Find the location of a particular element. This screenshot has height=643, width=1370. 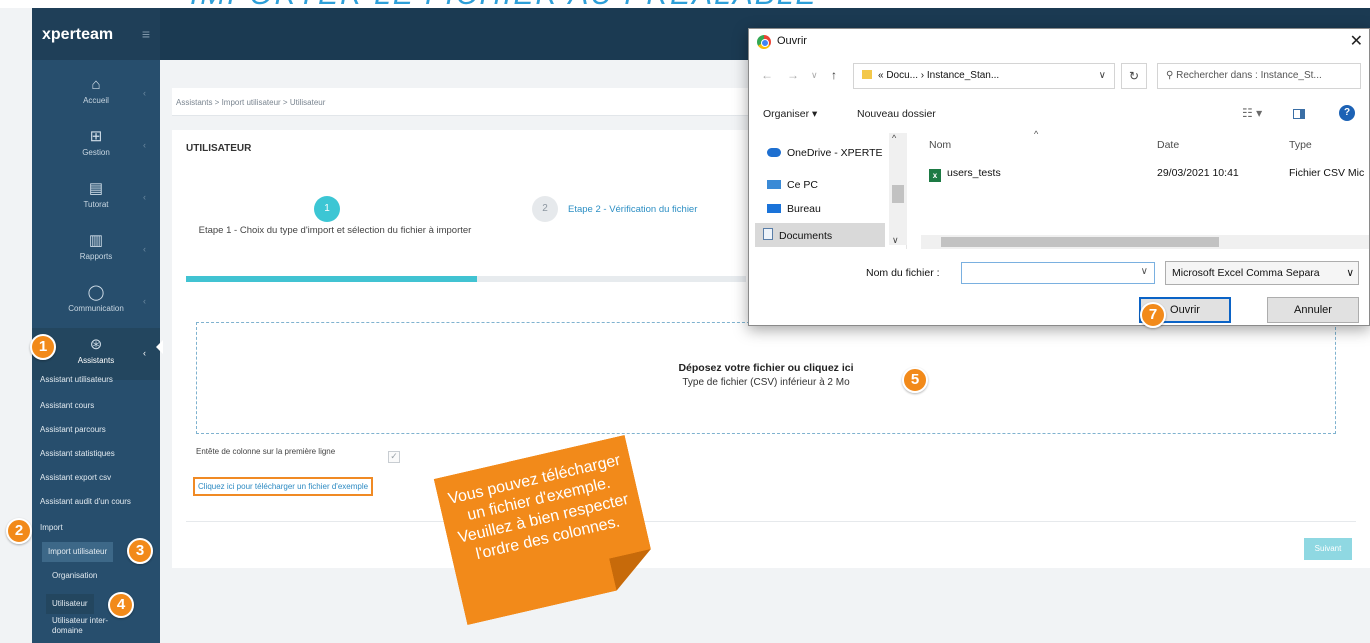

next-button: Suivant is located at coordinates (1328, 549).